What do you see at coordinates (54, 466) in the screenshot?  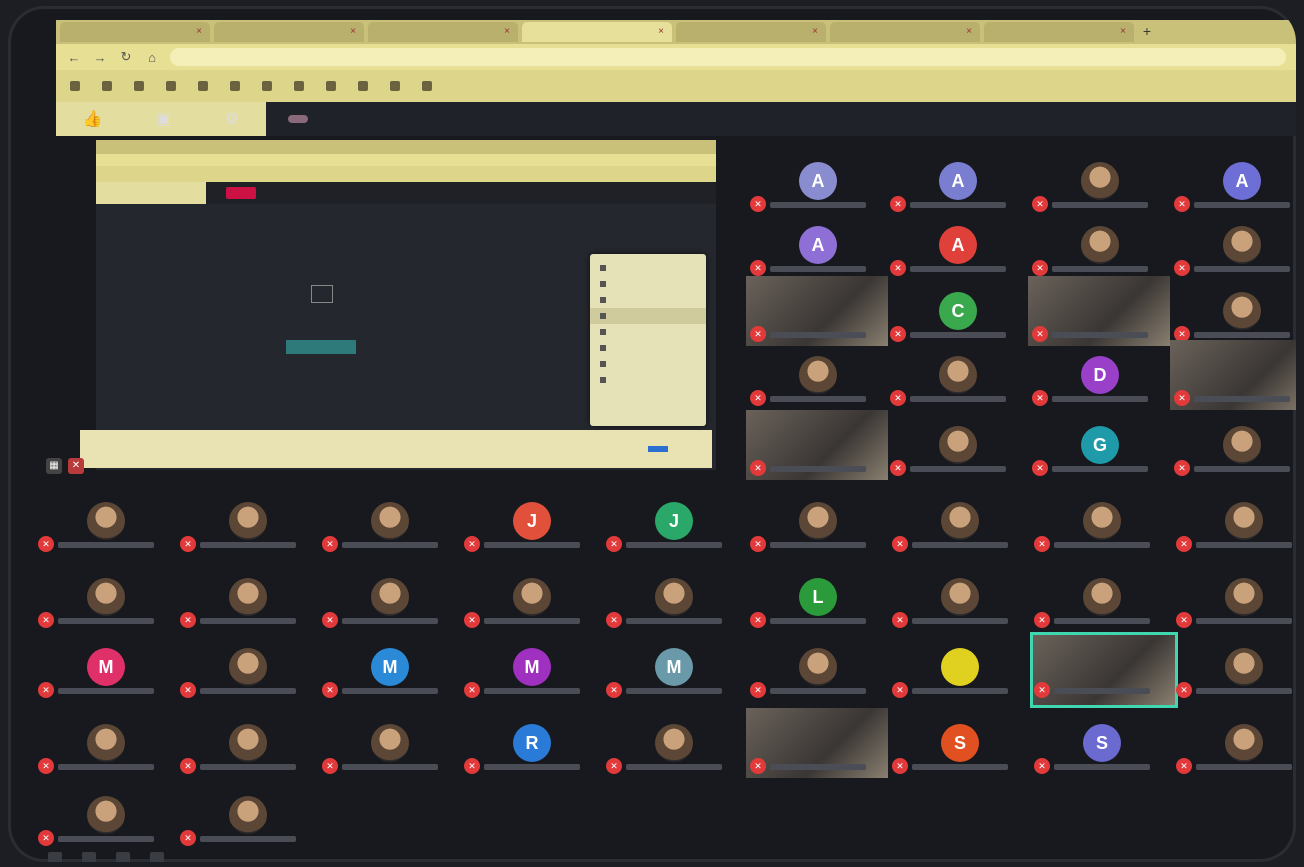 I see `gallery-icon: ▦` at bounding box center [54, 466].